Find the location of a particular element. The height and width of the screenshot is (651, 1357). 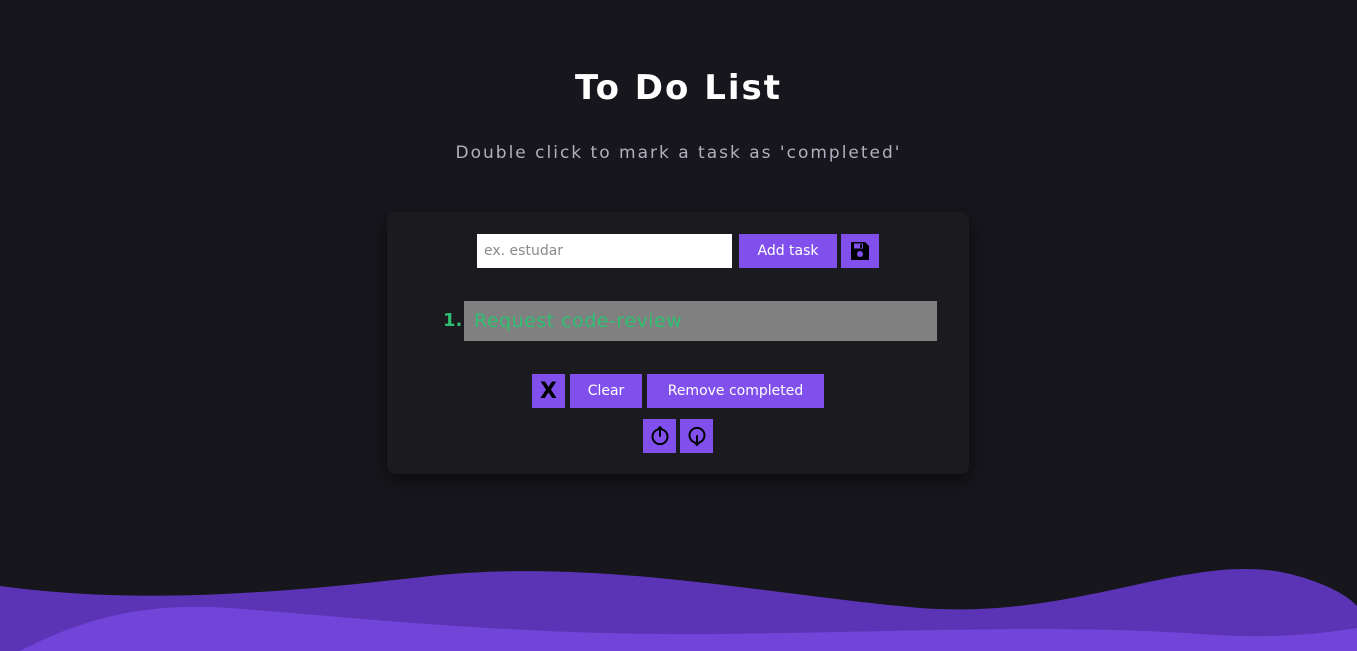

floppy-disk-icon is located at coordinates (860, 251).